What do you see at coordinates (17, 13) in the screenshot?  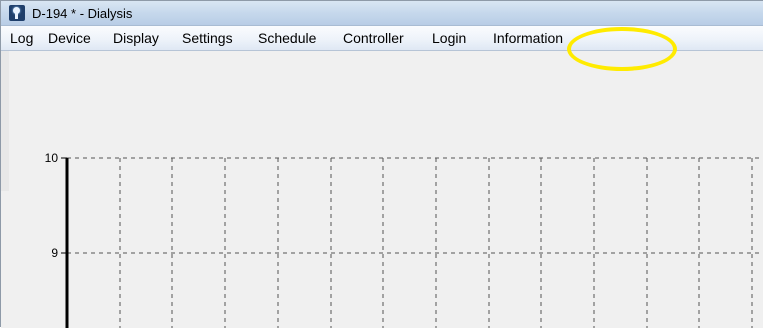 I see `lightbulb-app-icon` at bounding box center [17, 13].